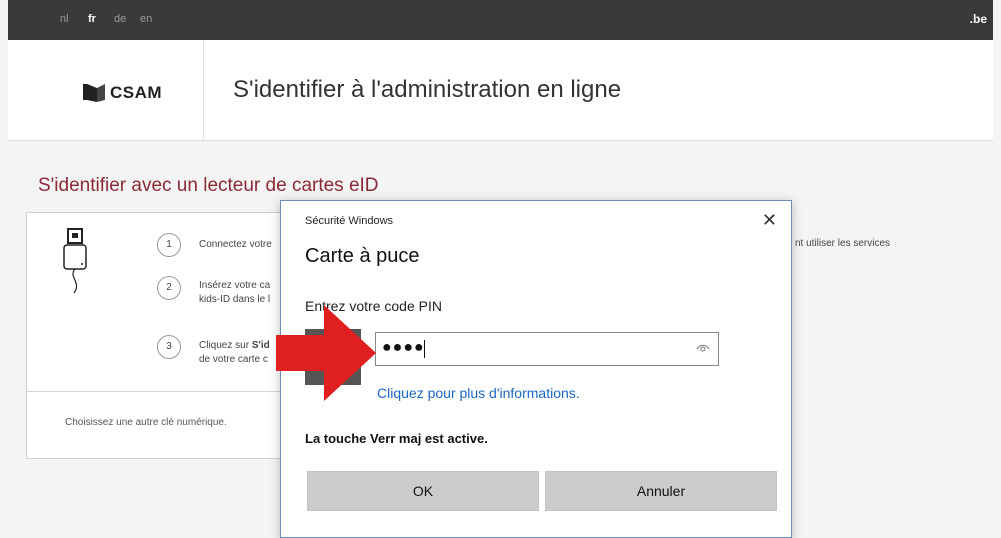 This screenshot has height=538, width=1001. What do you see at coordinates (235, 244) in the screenshot?
I see `step-1-text: Connectez votre` at bounding box center [235, 244].